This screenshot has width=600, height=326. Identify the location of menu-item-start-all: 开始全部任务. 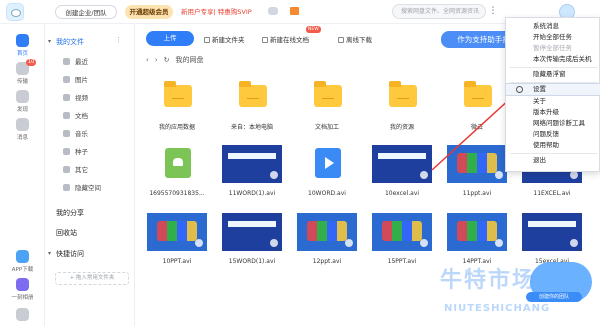
(553, 37).